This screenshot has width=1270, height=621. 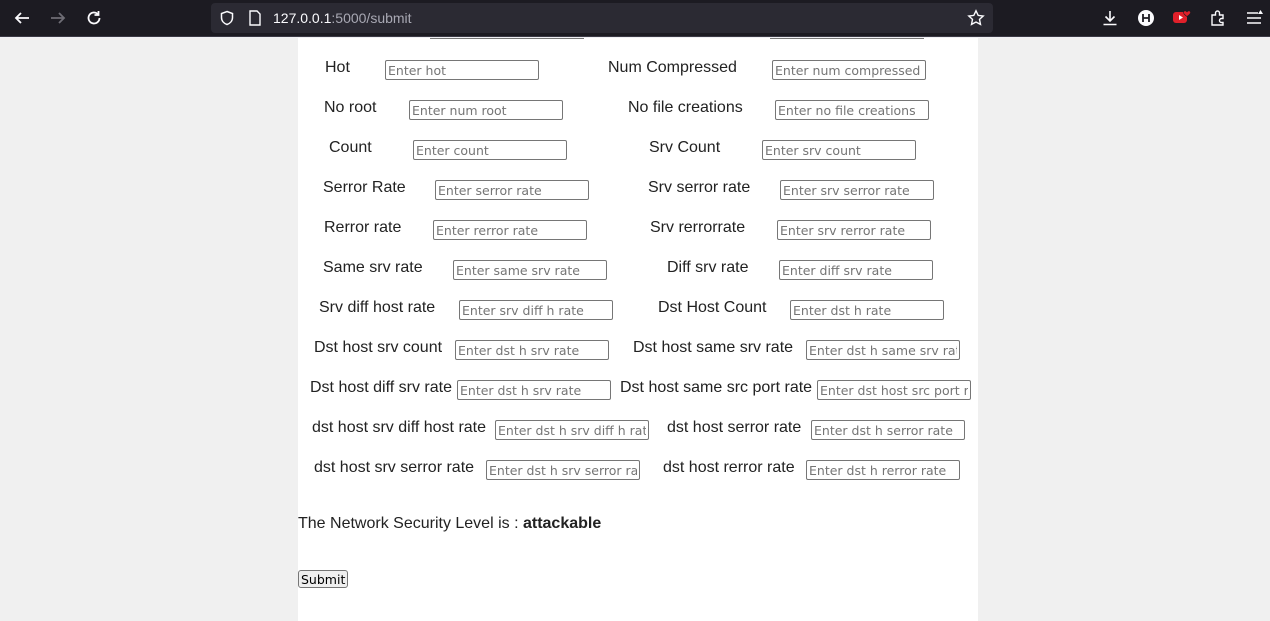 What do you see at coordinates (708, 267) in the screenshot?
I see `field-label: Diff srv rate` at bounding box center [708, 267].